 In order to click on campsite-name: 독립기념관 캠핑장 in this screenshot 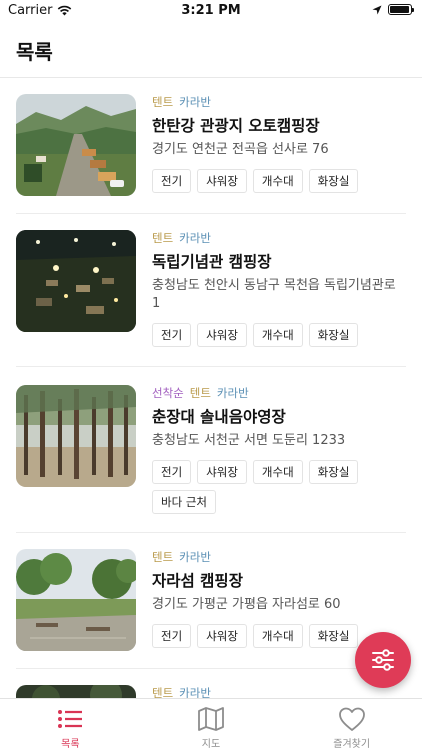, I will do `click(212, 262)`.